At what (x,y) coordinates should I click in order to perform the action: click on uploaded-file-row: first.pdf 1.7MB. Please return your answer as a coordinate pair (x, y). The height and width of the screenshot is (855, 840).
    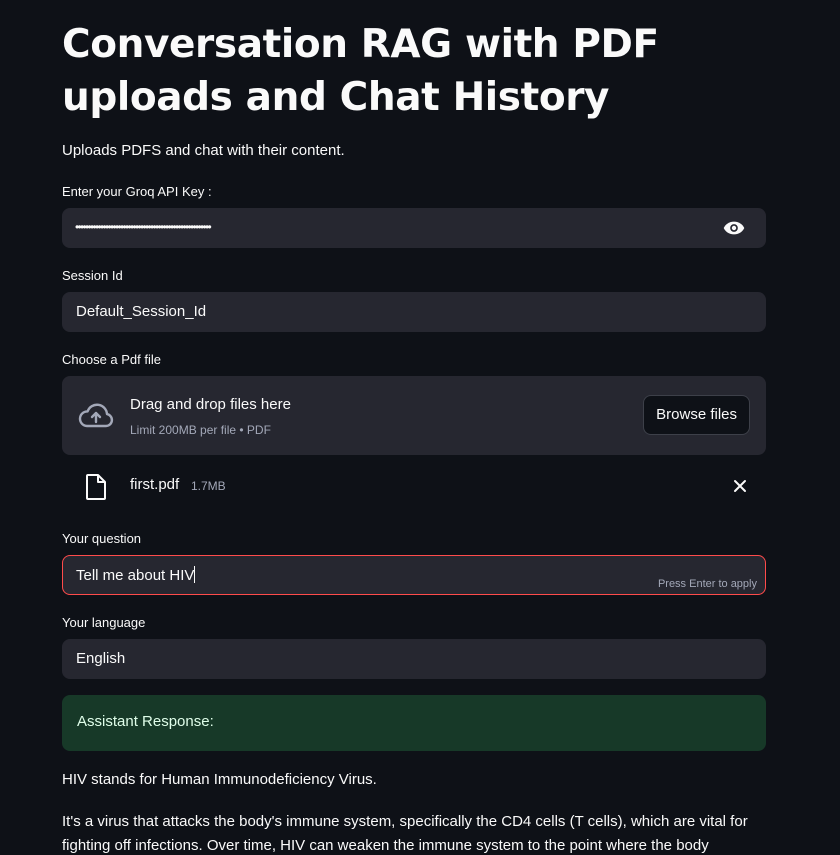
    Looking at the image, I should click on (414, 487).